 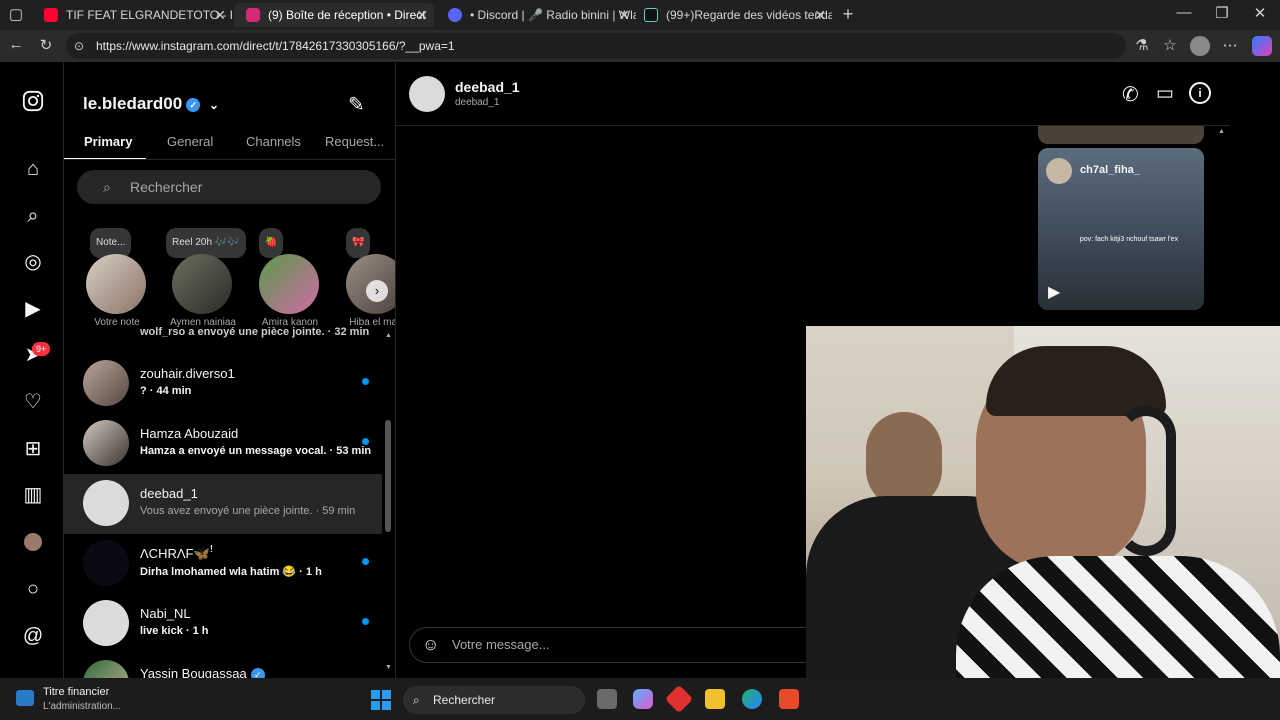 What do you see at coordinates (33, 309) in the screenshot?
I see `reels-icon: ▶` at bounding box center [33, 309].